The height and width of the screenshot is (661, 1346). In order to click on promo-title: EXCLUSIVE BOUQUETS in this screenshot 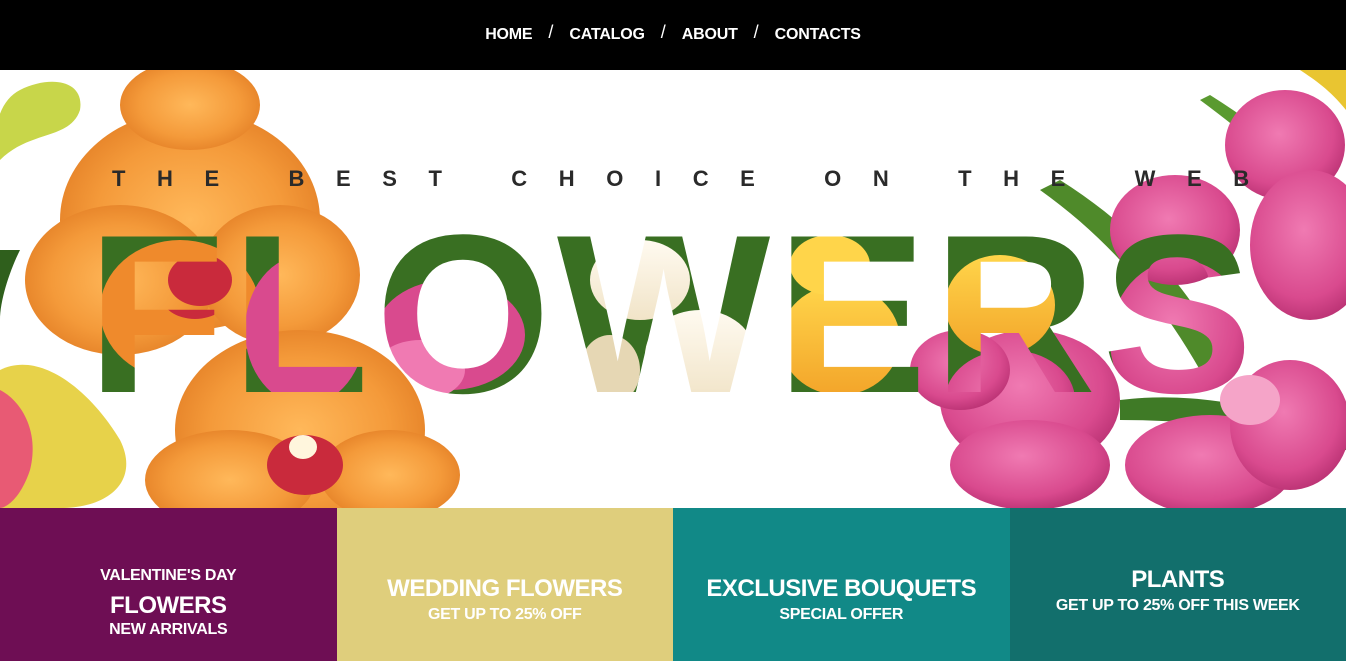, I will do `click(841, 588)`.